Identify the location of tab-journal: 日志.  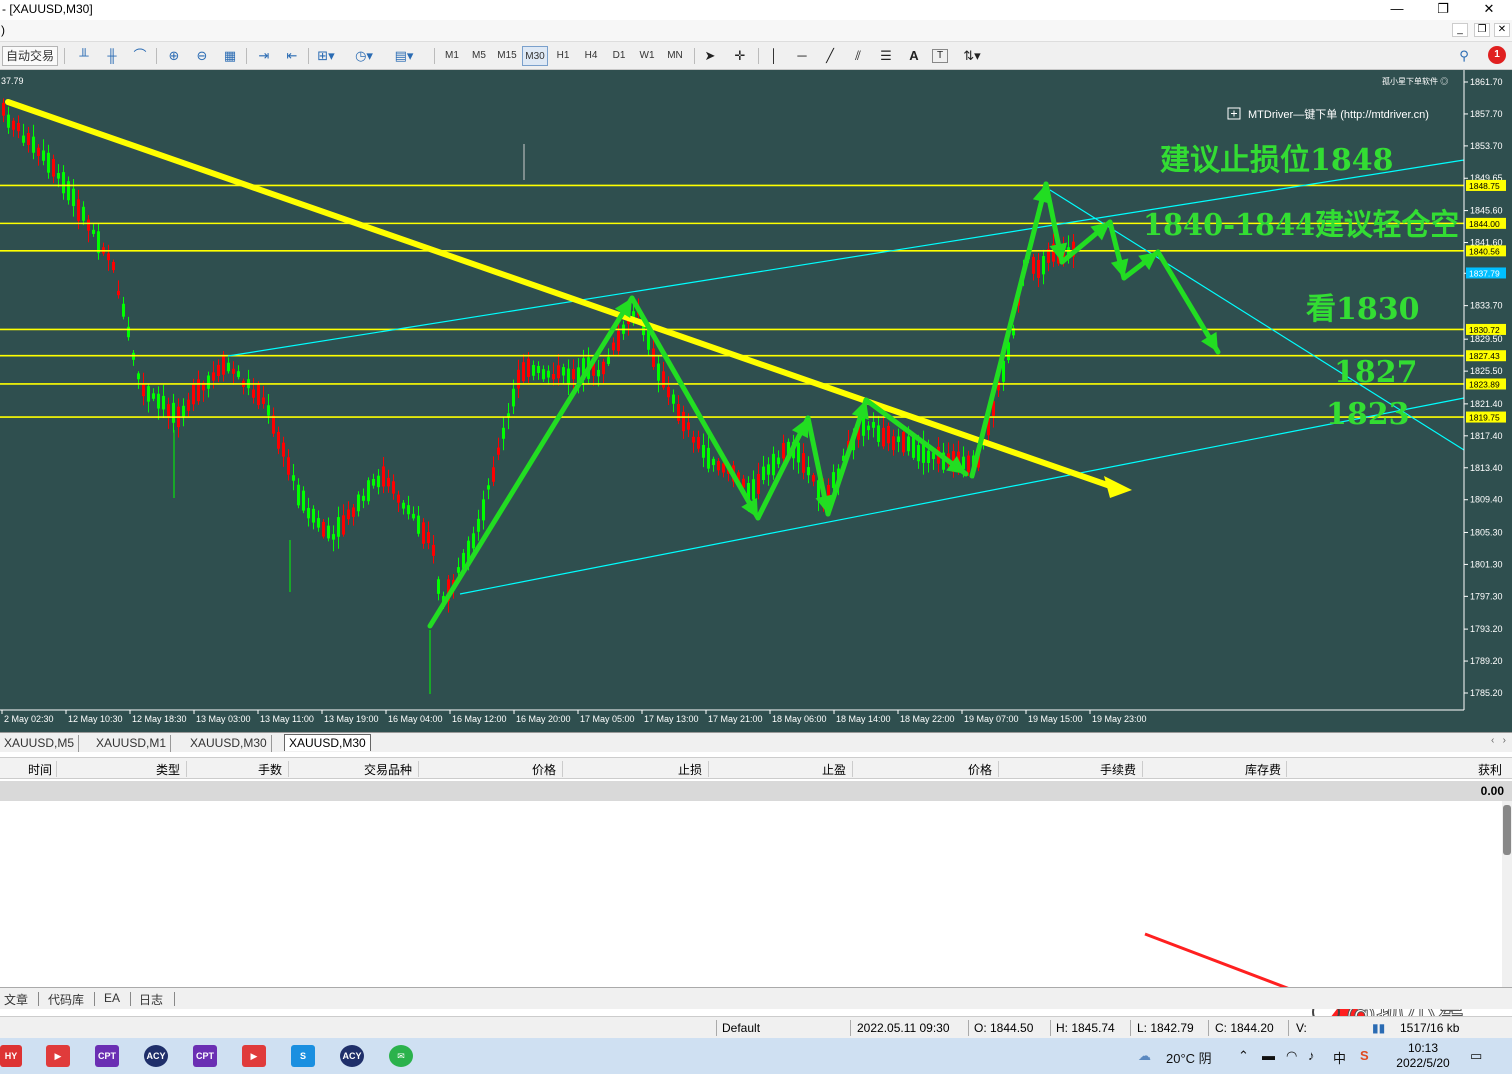
(151, 999).